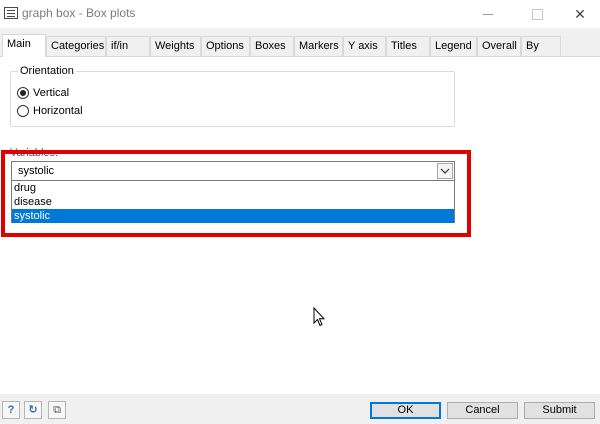 The height and width of the screenshot is (424, 600). I want to click on submit-button: Submit, so click(559, 410).